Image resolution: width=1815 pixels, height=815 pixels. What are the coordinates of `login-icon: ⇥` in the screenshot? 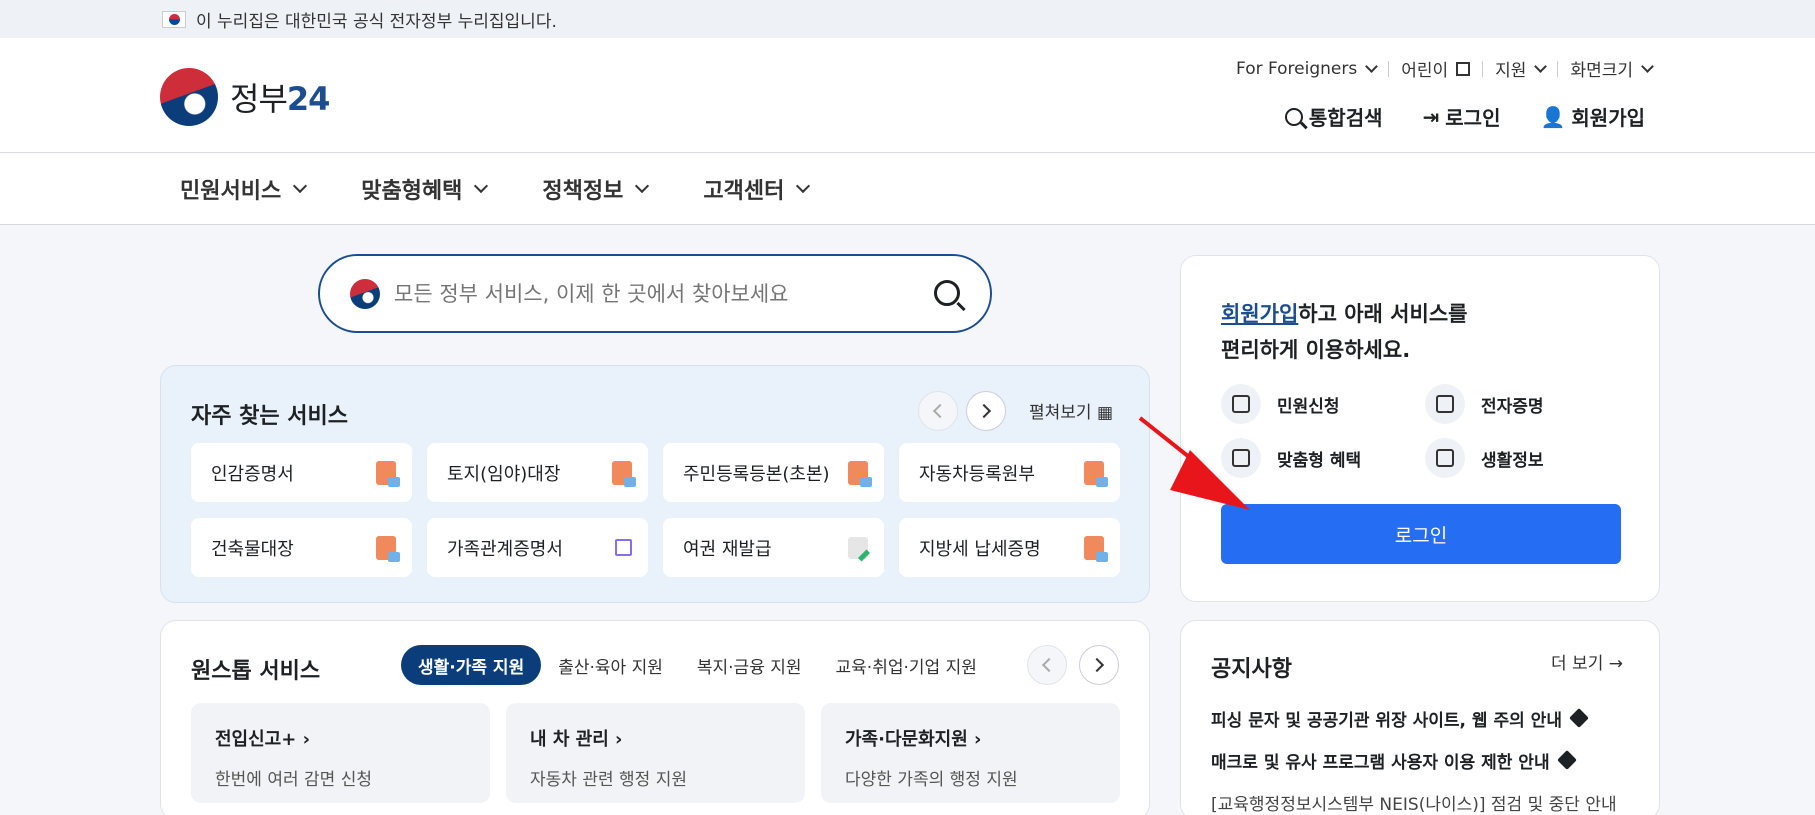 It's located at (1431, 116).